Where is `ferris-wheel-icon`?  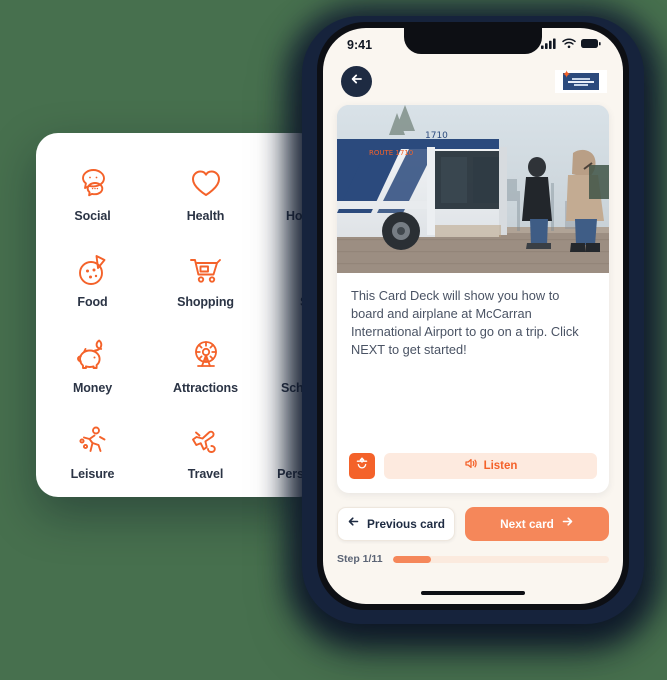 ferris-wheel-icon is located at coordinates (206, 355).